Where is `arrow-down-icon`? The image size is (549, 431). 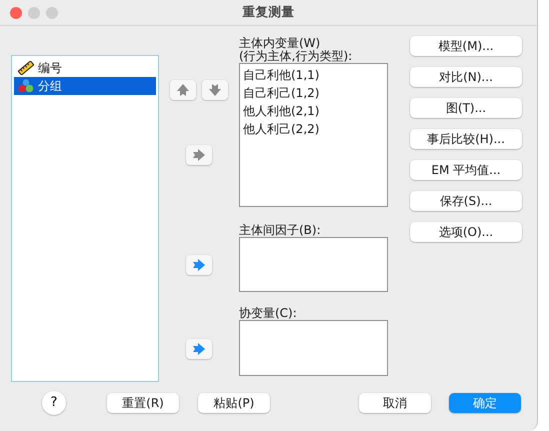
arrow-down-icon is located at coordinates (215, 90).